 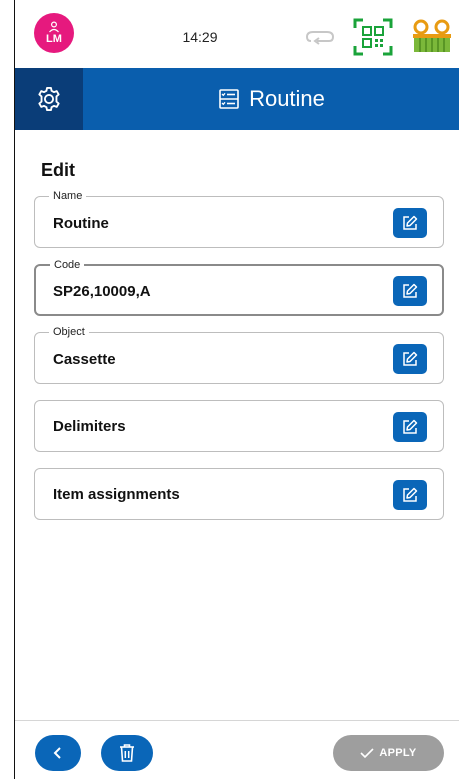 I want to click on back-button, so click(x=58, y=753).